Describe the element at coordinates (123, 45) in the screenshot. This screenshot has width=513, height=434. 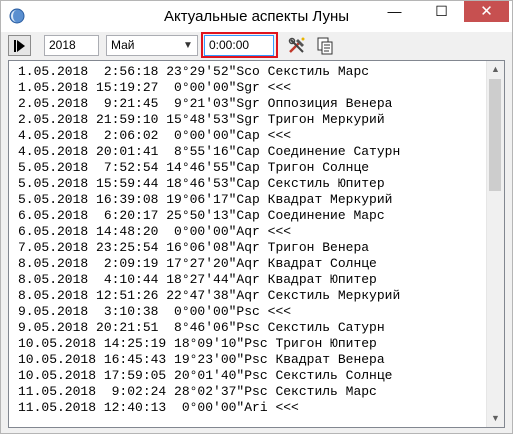
I see `month-select-value: Май` at that location.